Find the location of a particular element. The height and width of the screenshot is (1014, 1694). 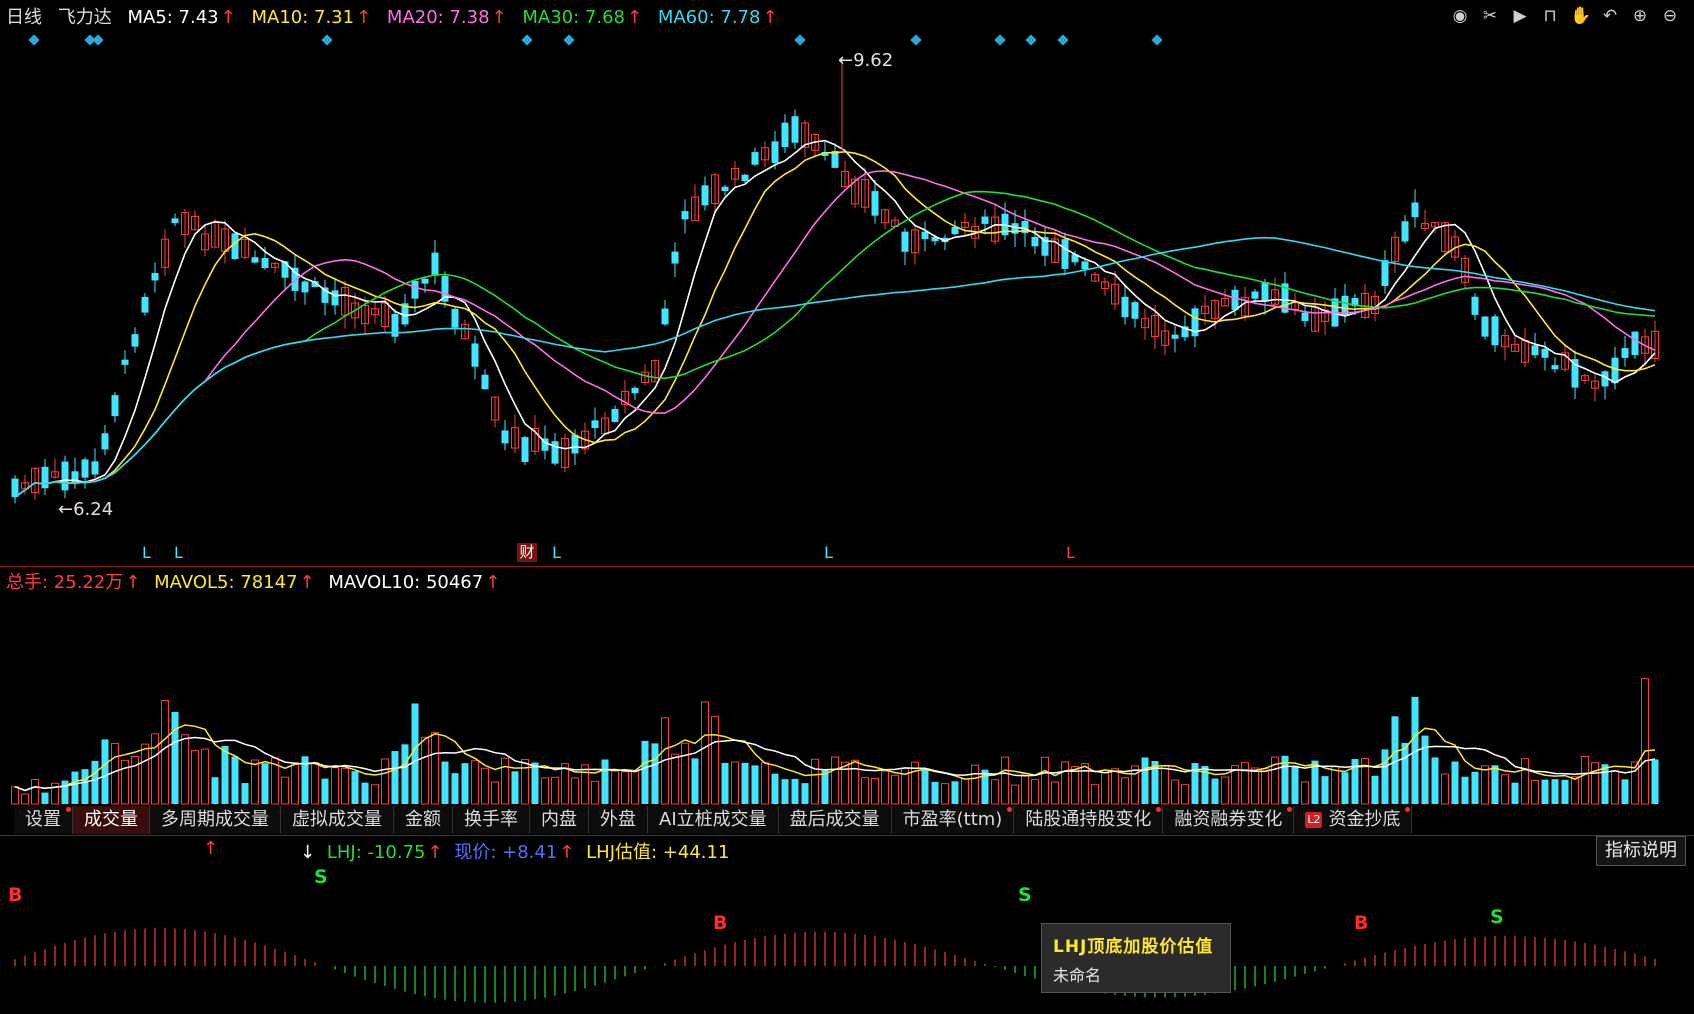

current-price-value: 现价: +8.41 ↑ is located at coordinates (514, 852).